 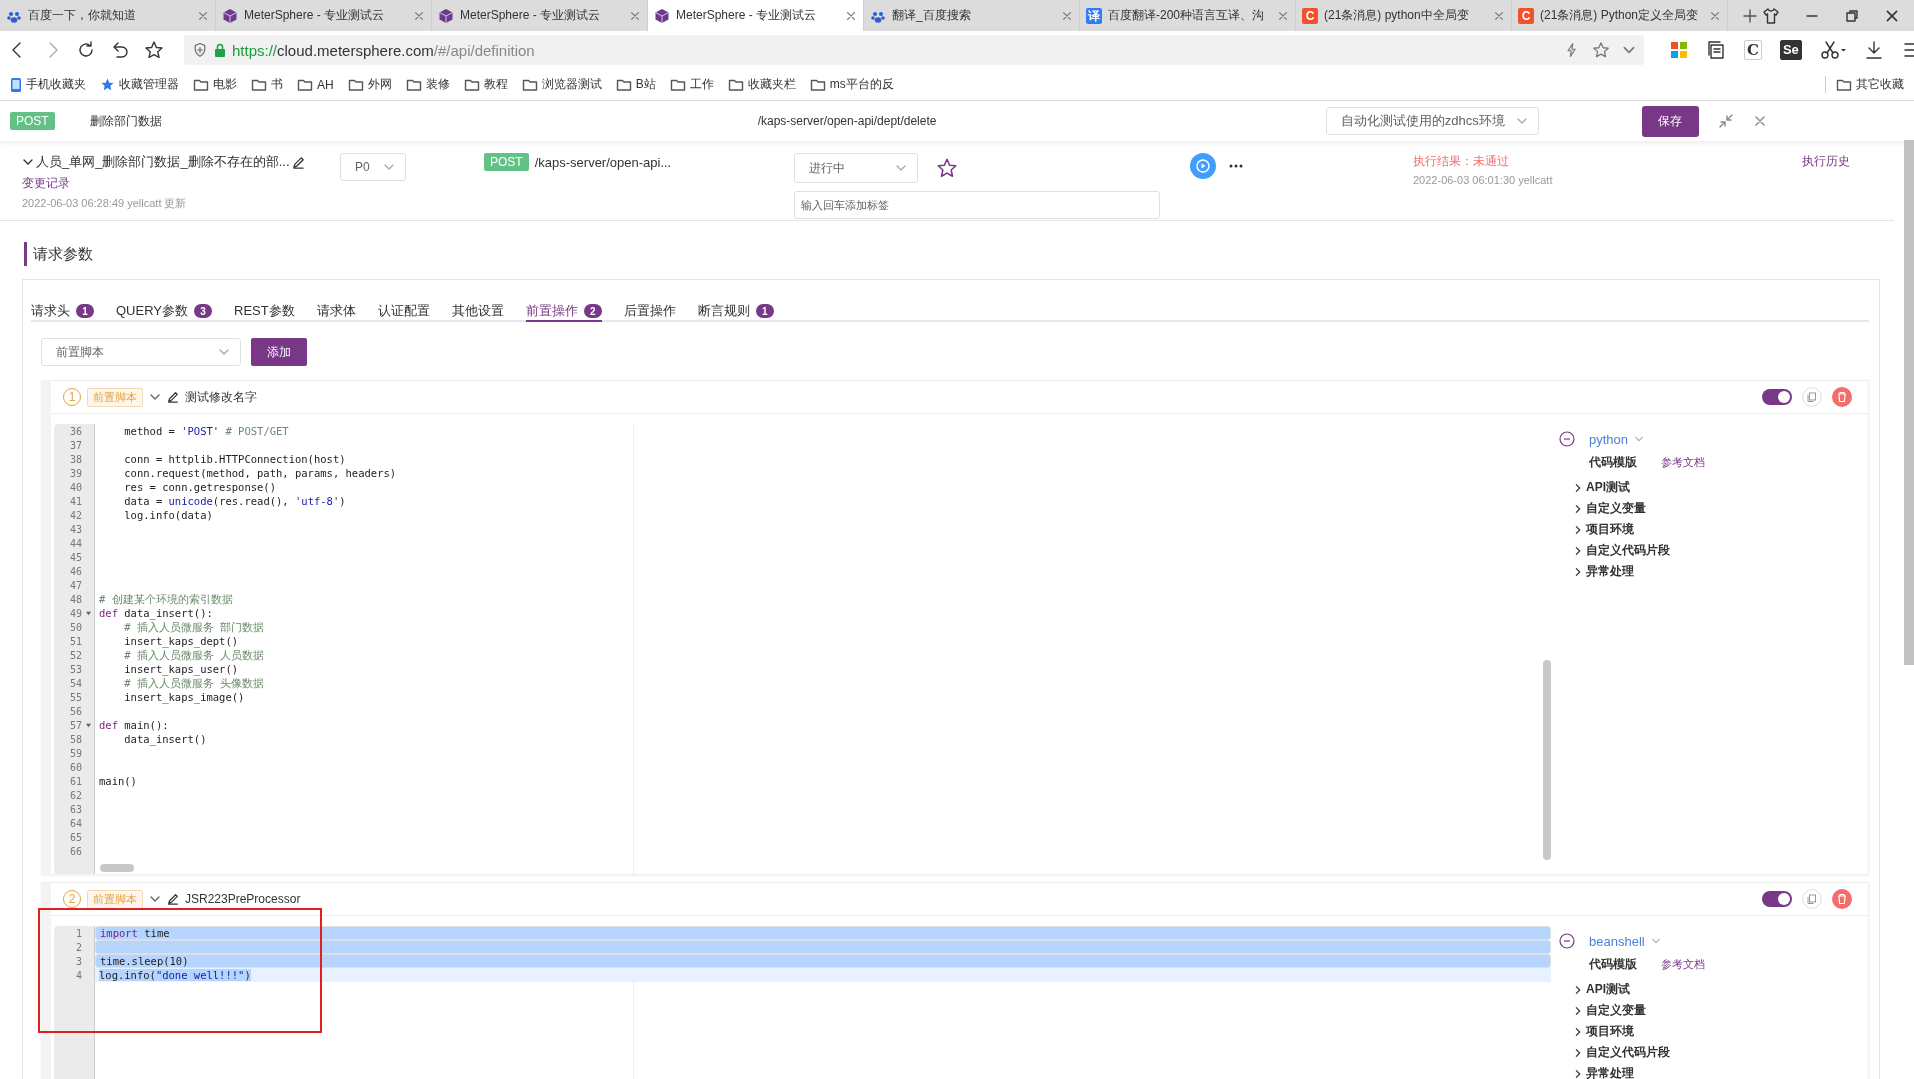 What do you see at coordinates (75, 781) in the screenshot?
I see `line-number: 61` at bounding box center [75, 781].